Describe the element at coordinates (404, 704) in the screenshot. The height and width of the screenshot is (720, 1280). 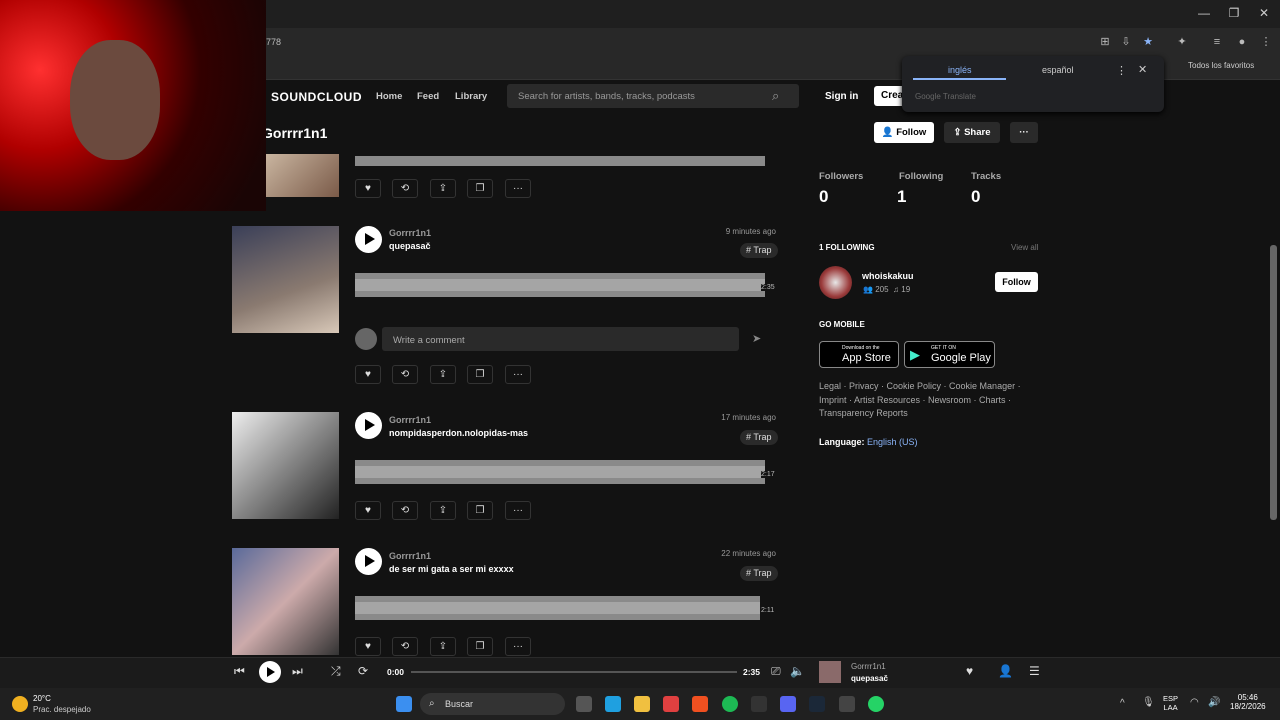
I see `start-icon` at that location.